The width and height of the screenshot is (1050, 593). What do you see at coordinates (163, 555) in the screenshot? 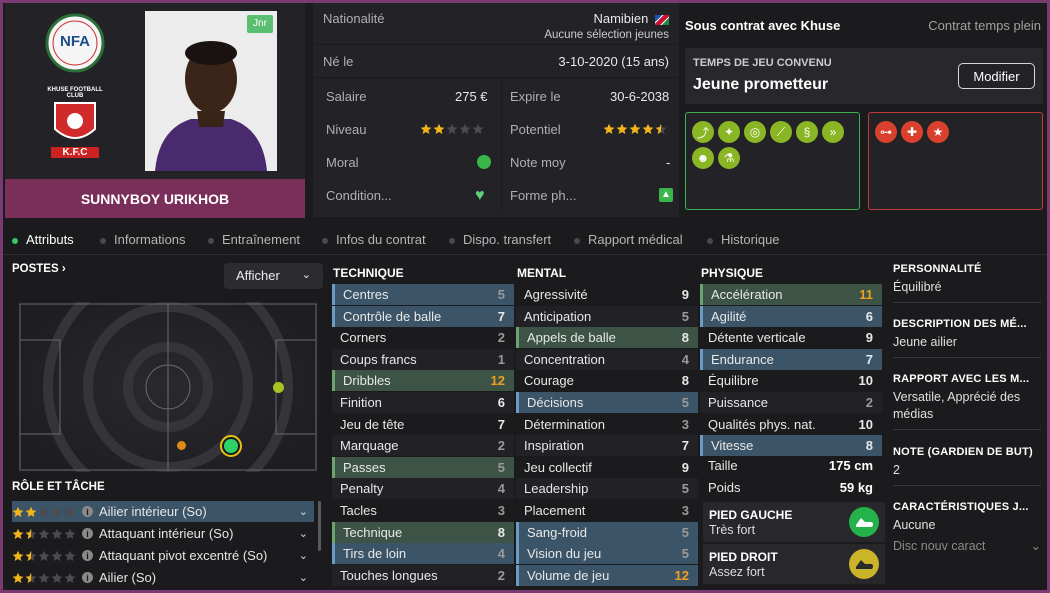
I see `role-row: i Attaquant pivot excentré (So) ⌄` at bounding box center [163, 555].